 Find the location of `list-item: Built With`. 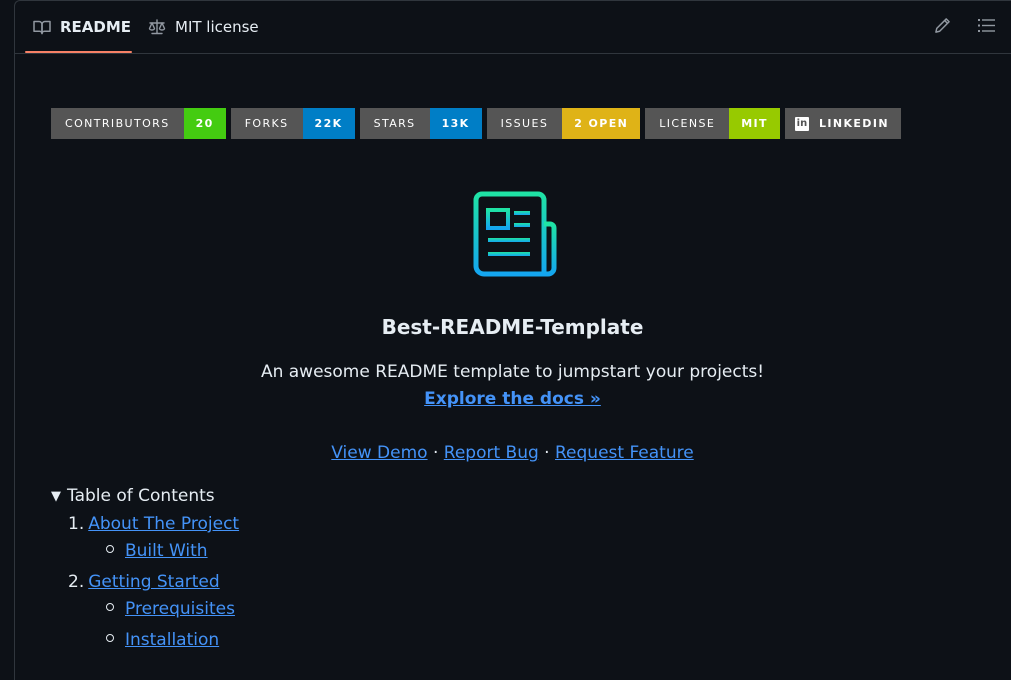

list-item: Built With is located at coordinates (157, 551).